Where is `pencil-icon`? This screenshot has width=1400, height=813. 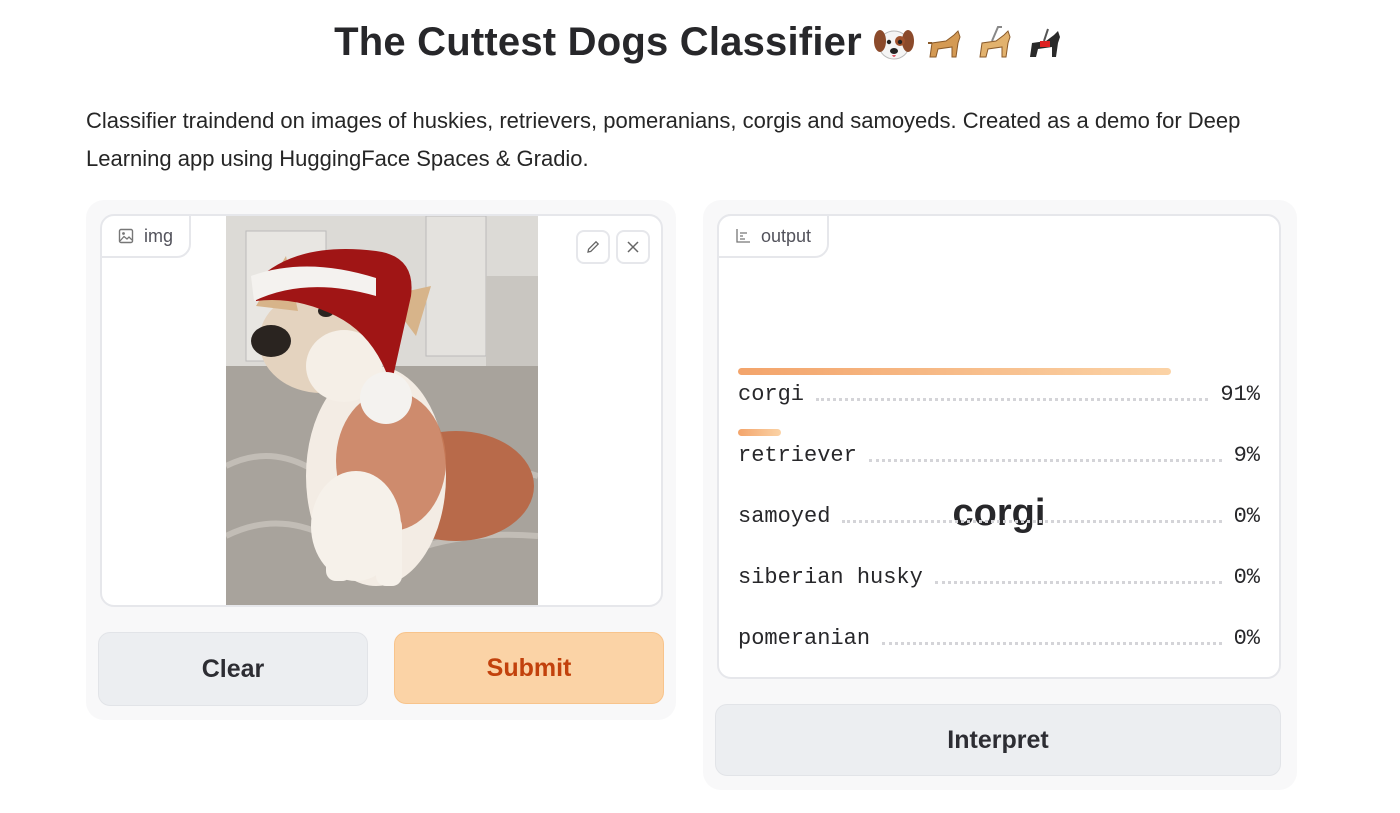
pencil-icon is located at coordinates (593, 246).